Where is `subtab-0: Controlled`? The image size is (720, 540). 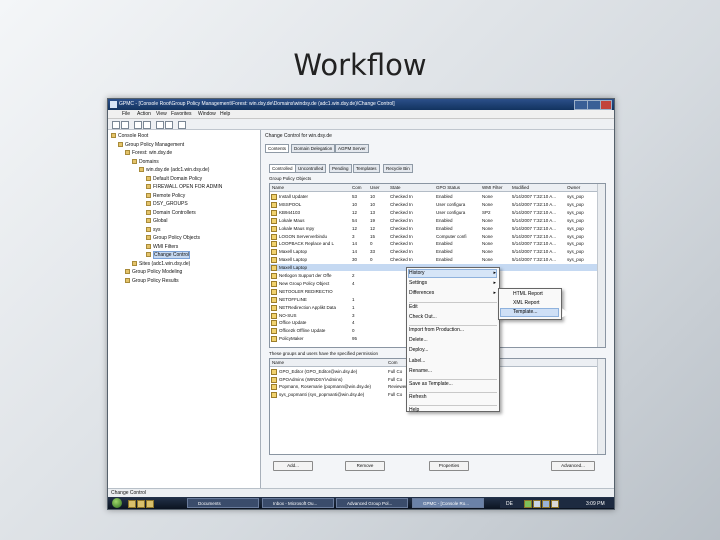
subtab-0: Controlled is located at coordinates (282, 168).